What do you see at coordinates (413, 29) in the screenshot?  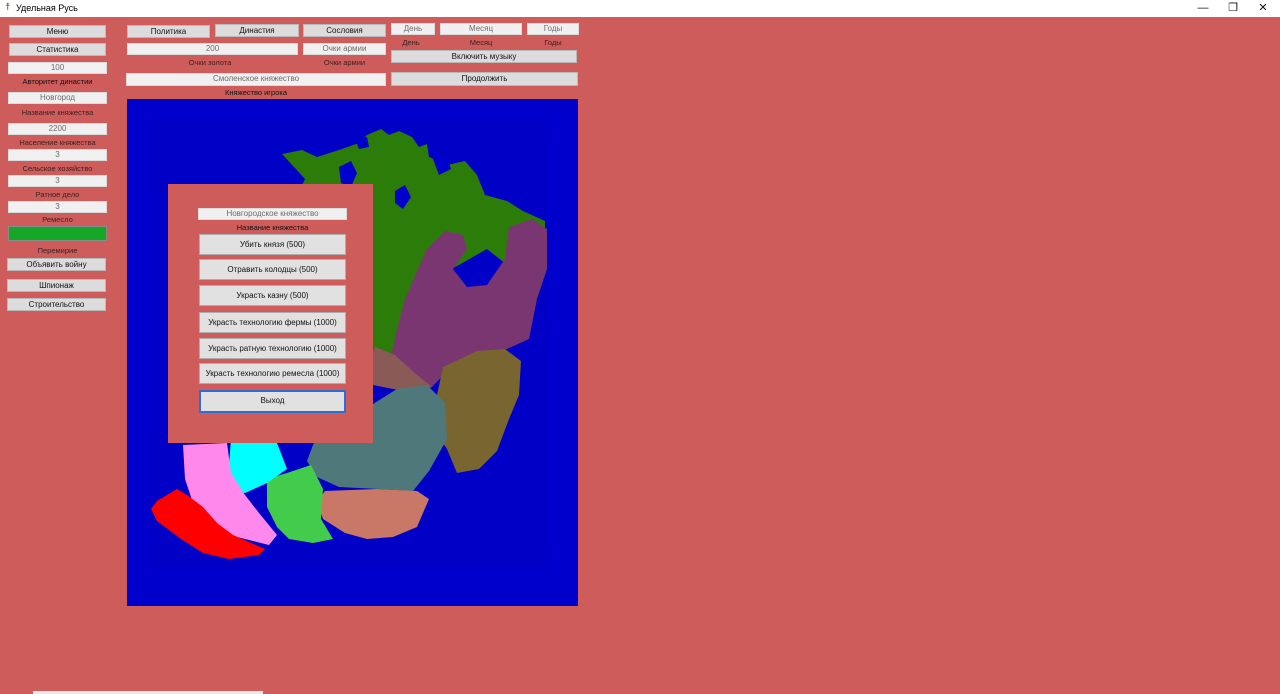 I see `day-field: День` at bounding box center [413, 29].